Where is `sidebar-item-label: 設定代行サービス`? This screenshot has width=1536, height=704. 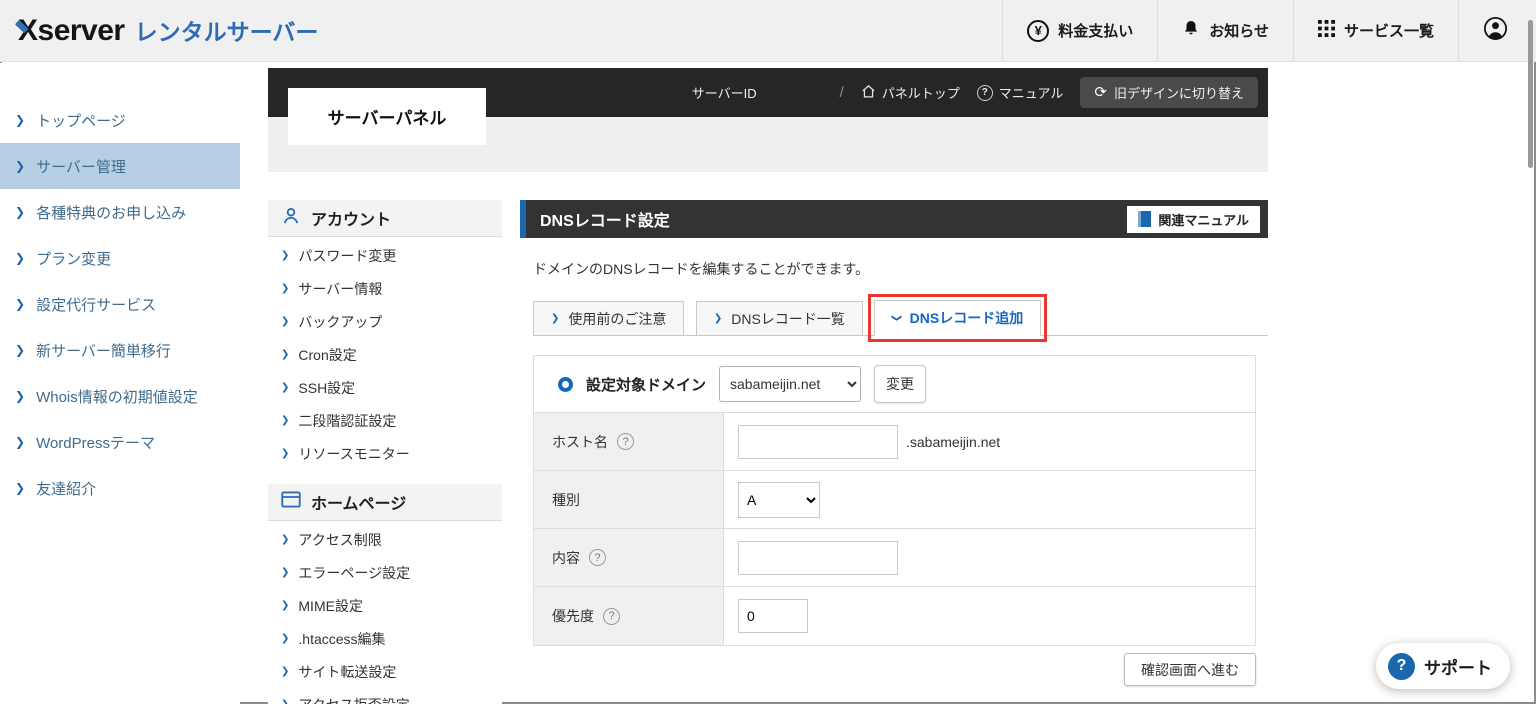 sidebar-item-label: 設定代行サービス is located at coordinates (96, 305).